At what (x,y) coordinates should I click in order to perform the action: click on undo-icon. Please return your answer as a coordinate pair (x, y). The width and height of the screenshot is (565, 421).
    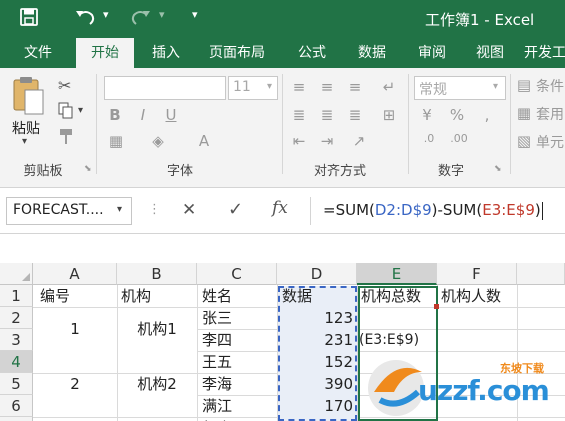
    Looking at the image, I should click on (86, 18).